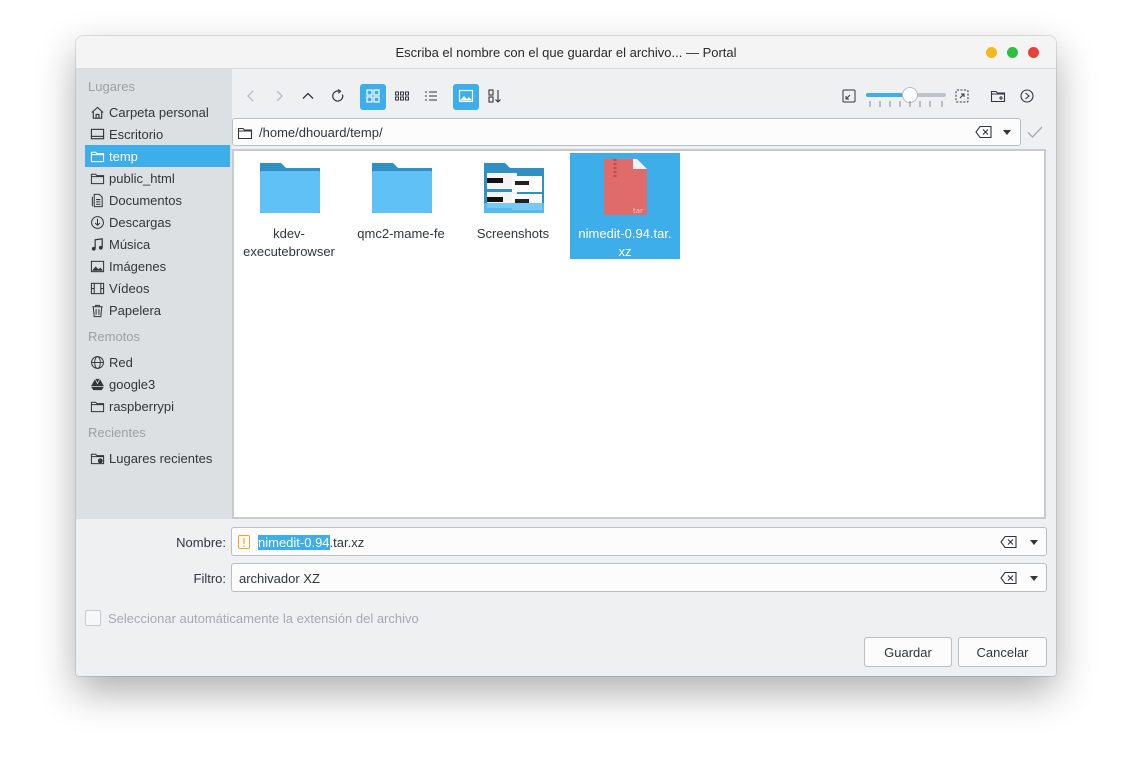  Describe the element at coordinates (157, 384) in the screenshot. I see `sidebar-item-google3: google3` at that location.